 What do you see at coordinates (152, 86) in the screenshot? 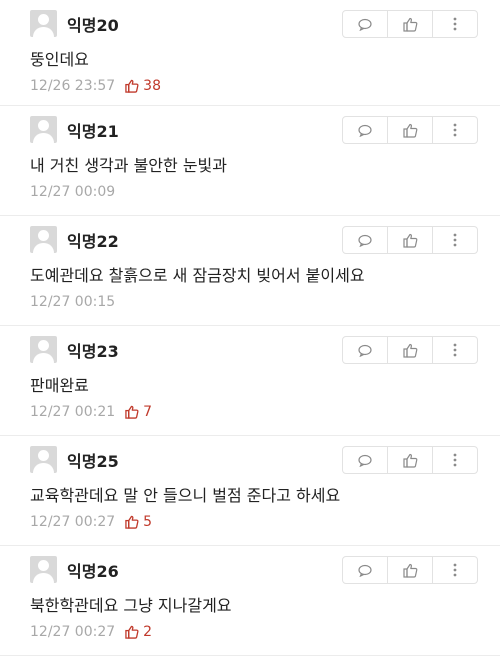
I see `like-count-value: 38` at bounding box center [152, 86].